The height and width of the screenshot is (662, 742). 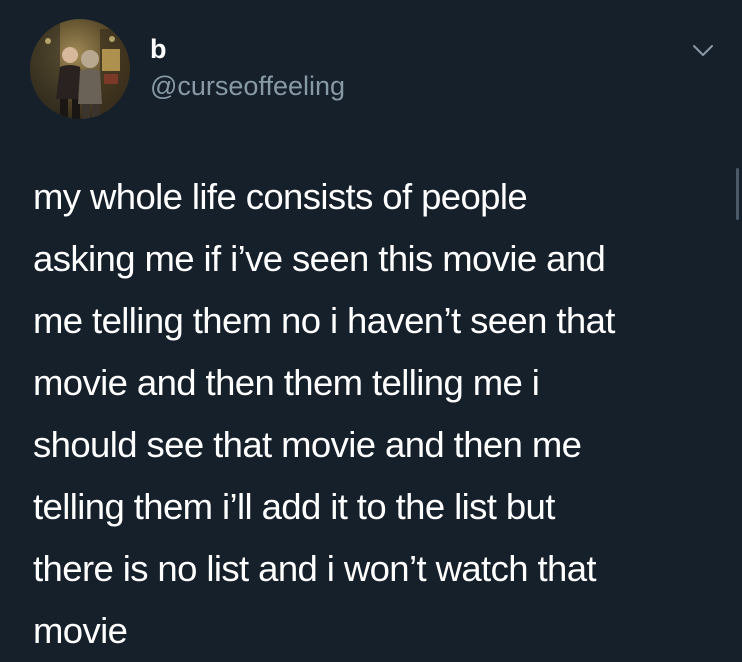 I want to click on tweet-text-line: there is no list and i won’t watch that, so click(x=315, y=568).